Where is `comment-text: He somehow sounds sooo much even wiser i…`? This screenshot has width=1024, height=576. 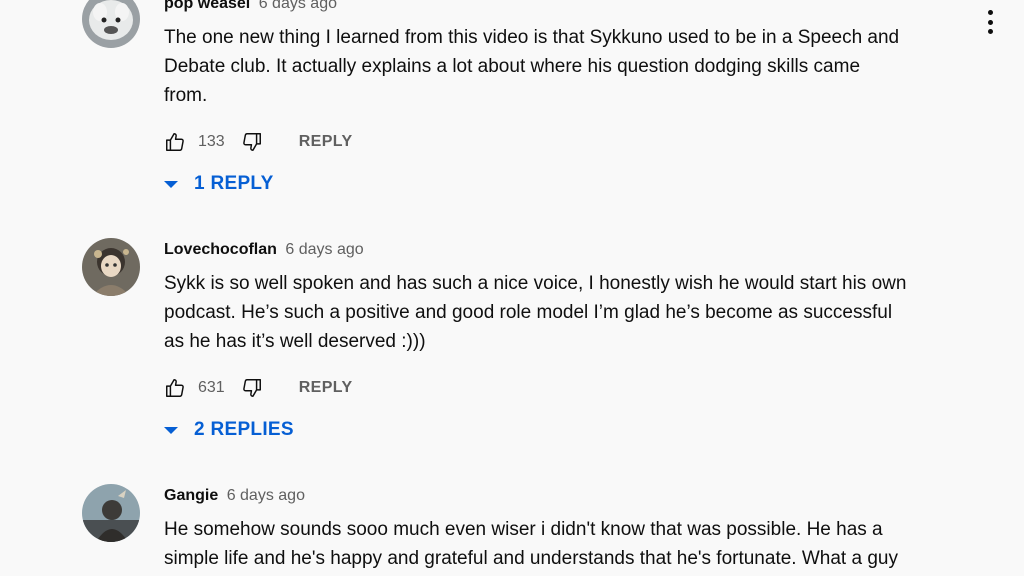 comment-text: He somehow sounds sooo much even wiser i… is located at coordinates (569, 544).